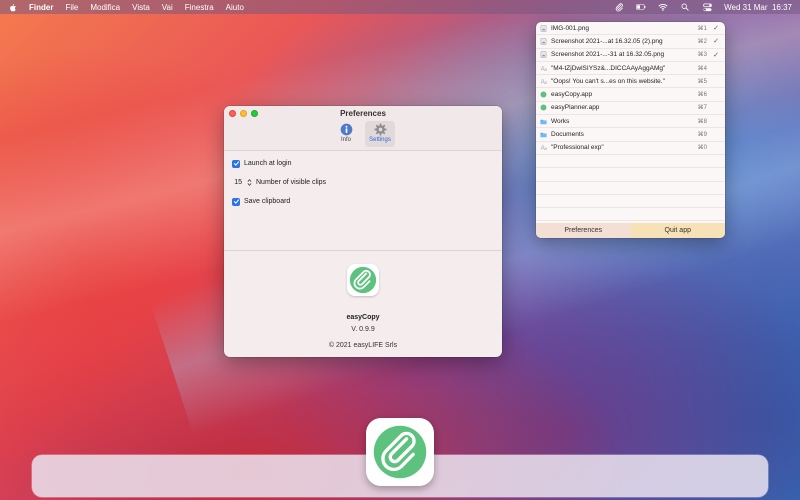 The image size is (800, 500). I want to click on clip-shortcut: ⌘9, so click(702, 135).